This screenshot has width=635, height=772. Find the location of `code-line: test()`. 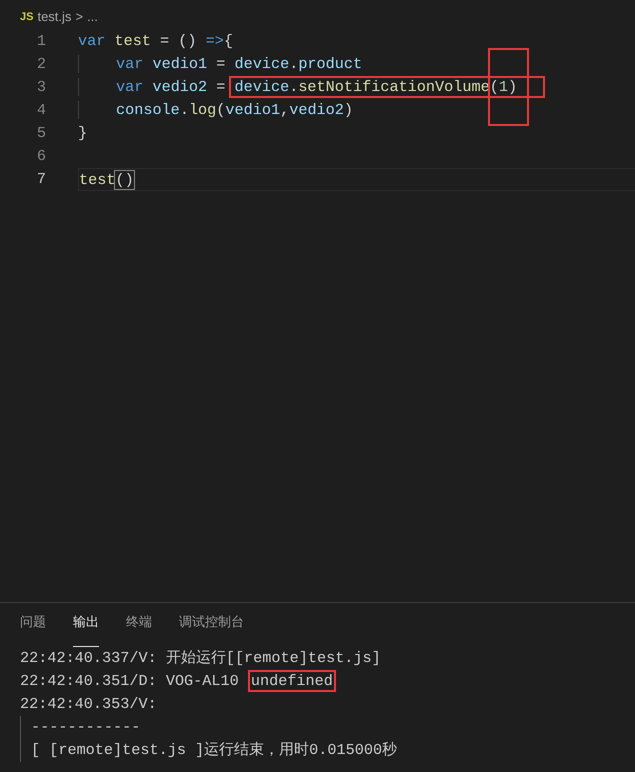

code-line: test() is located at coordinates (106, 180).